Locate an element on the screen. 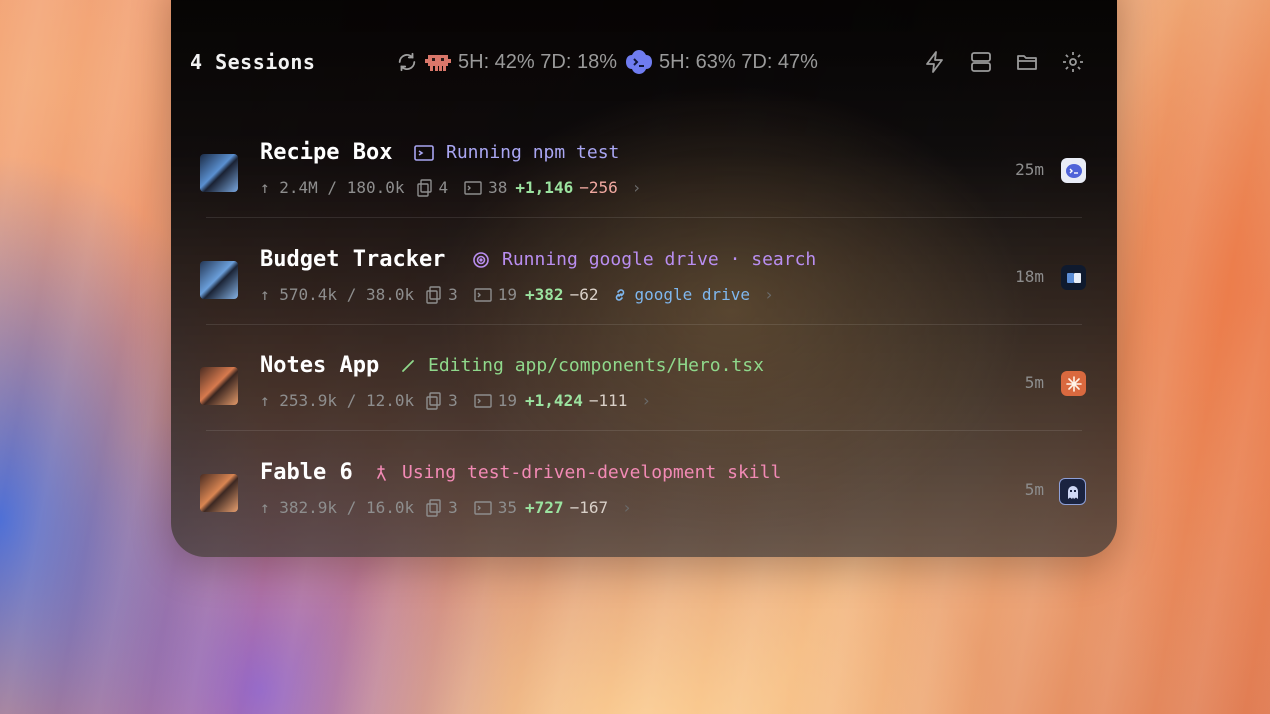 This screenshot has height=714, width=1270. gear-icon is located at coordinates (1073, 62).